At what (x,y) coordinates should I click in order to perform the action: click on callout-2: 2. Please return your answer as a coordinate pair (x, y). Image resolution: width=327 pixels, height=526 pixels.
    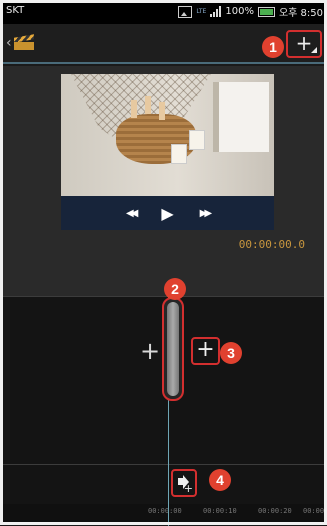
    Looking at the image, I should click on (175, 289).